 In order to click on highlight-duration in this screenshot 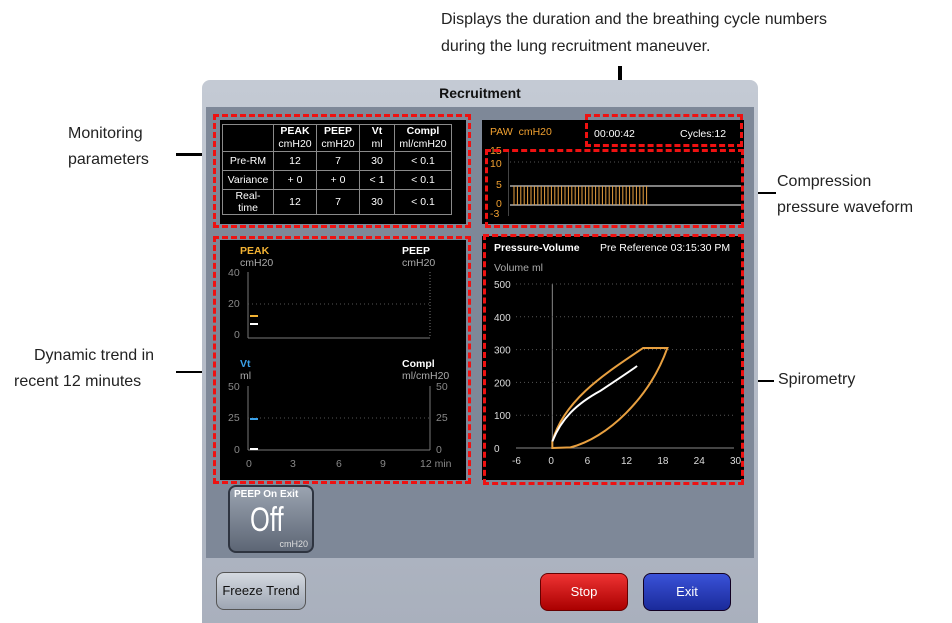, I will do `click(664, 130)`.